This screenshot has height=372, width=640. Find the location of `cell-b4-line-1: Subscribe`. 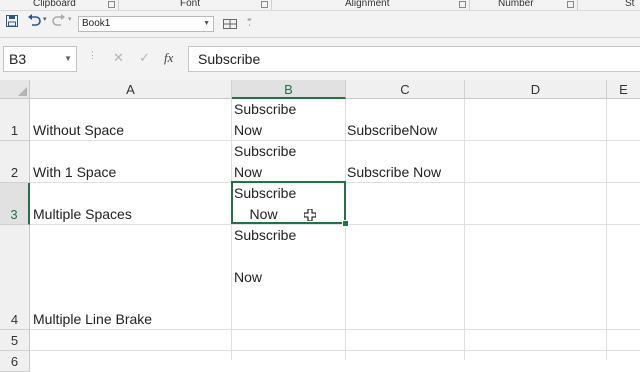

cell-b4-line-1: Subscribe is located at coordinates (265, 235).